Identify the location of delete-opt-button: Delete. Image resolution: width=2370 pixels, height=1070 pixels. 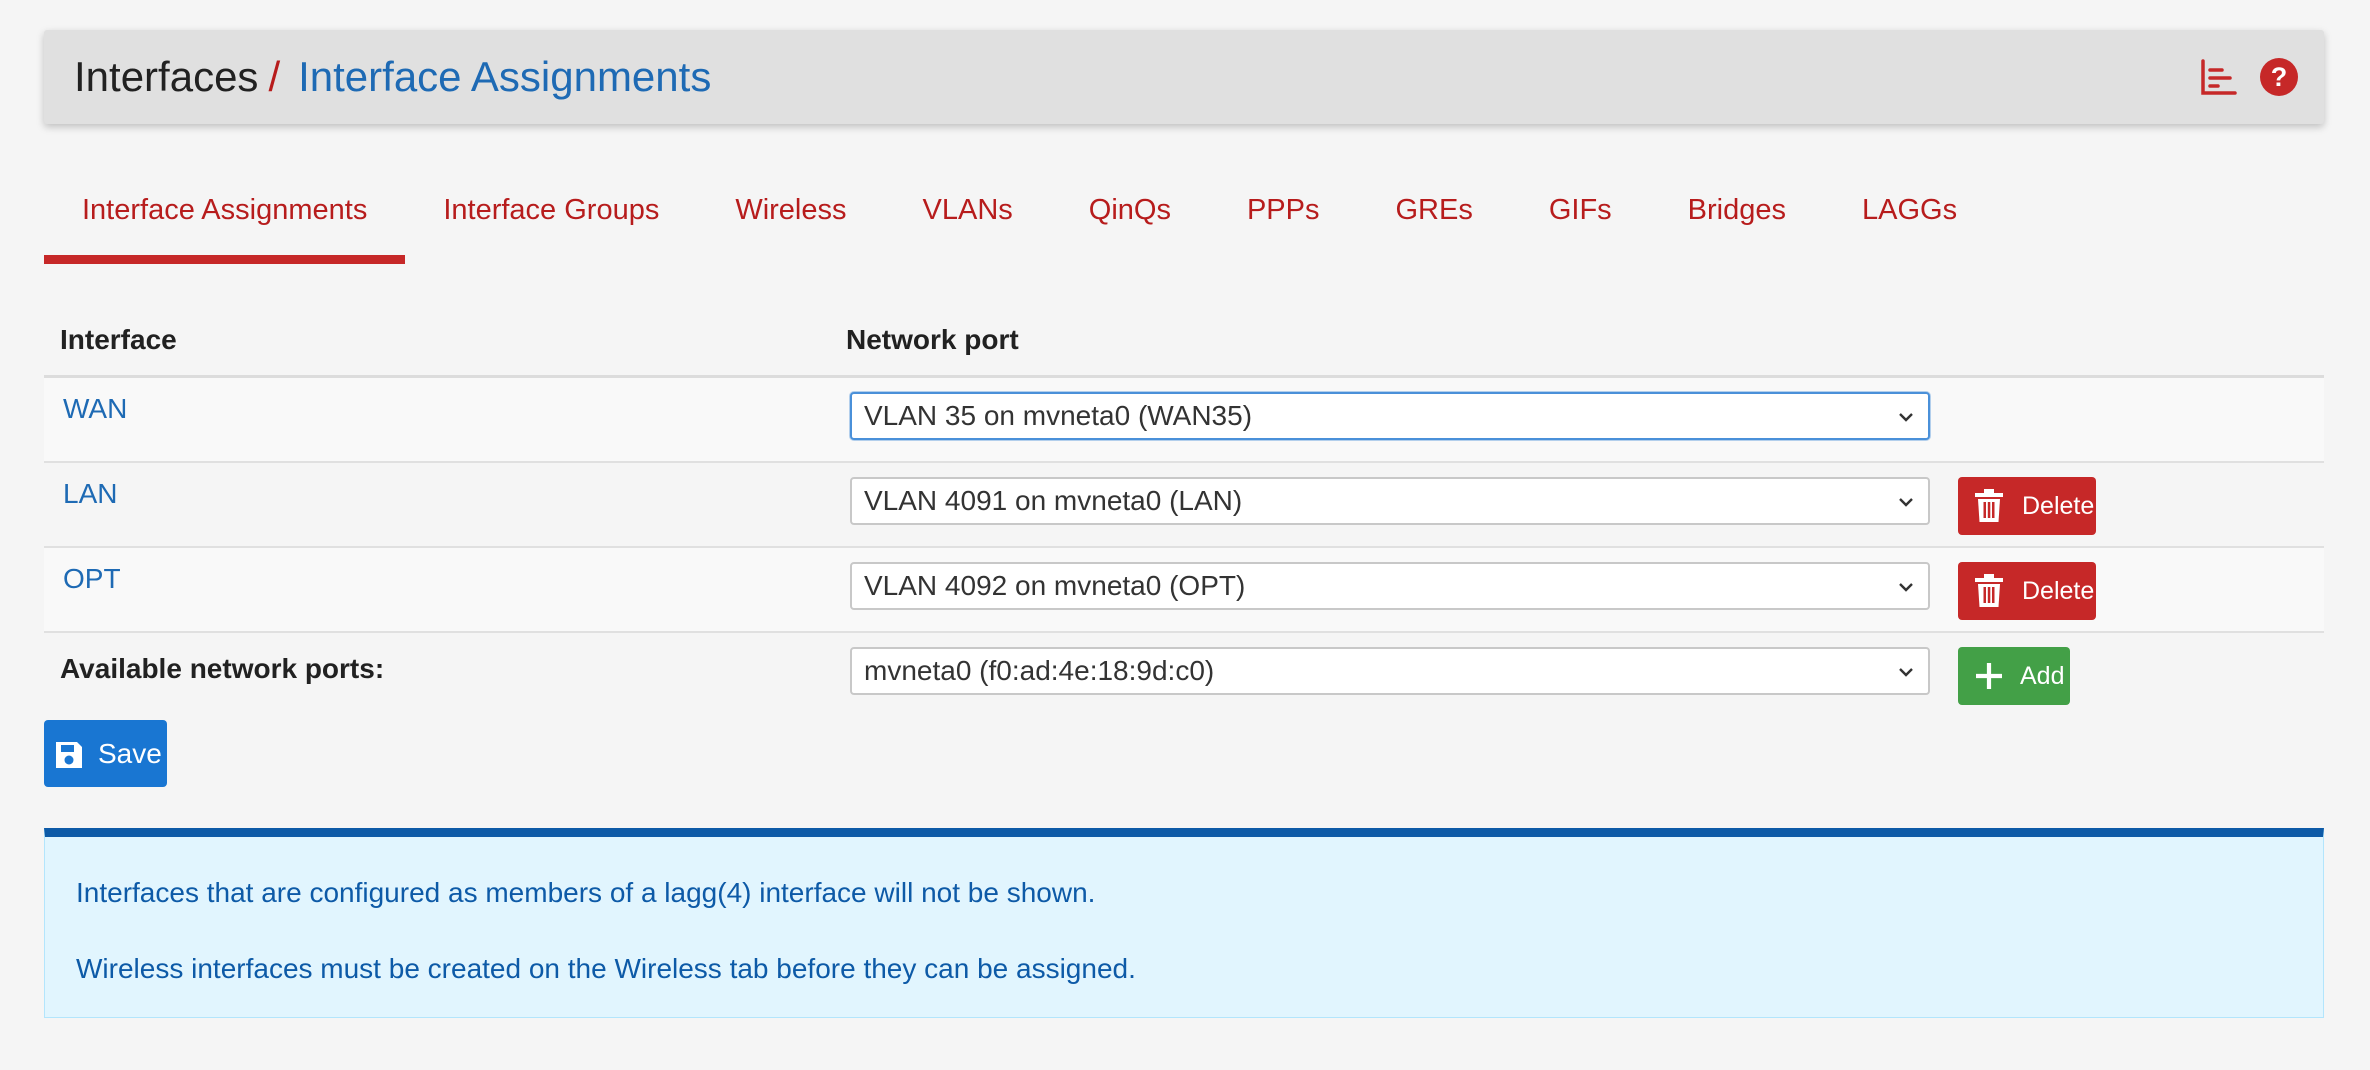
(2027, 591).